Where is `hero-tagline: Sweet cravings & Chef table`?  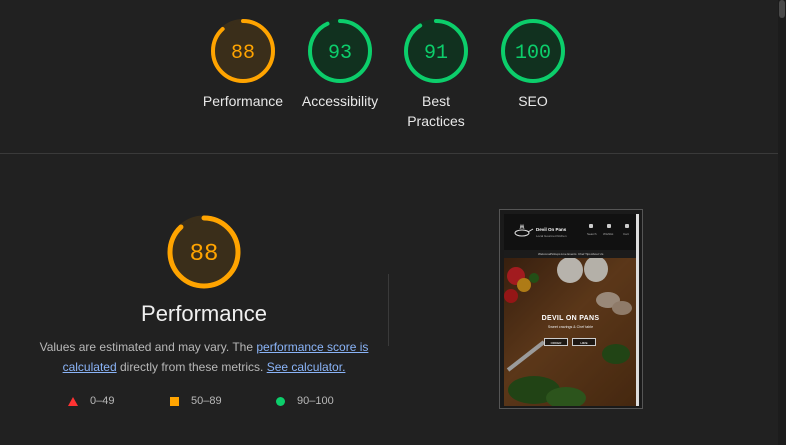
hero-tagline: Sweet cravings & Chef table is located at coordinates (570, 327).